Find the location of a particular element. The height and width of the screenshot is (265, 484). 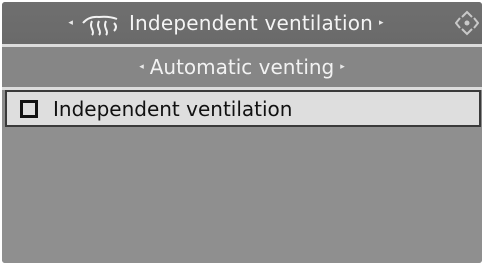

sub-tab-title: Automatic venting is located at coordinates (242, 67).